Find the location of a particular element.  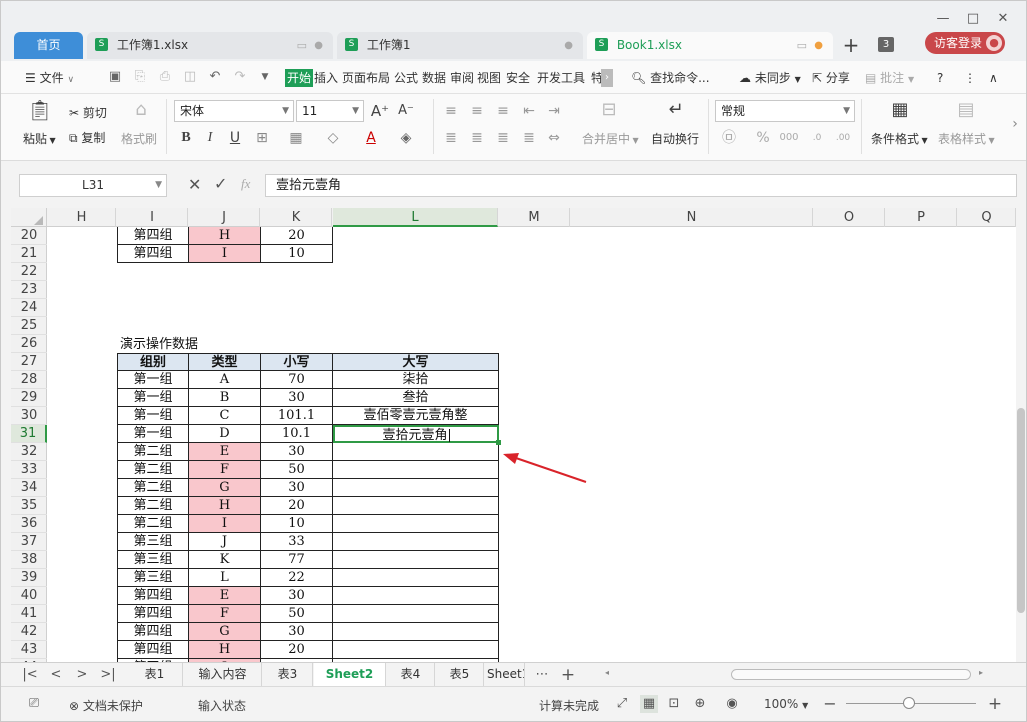

table-cell-type: A is located at coordinates (225, 380).